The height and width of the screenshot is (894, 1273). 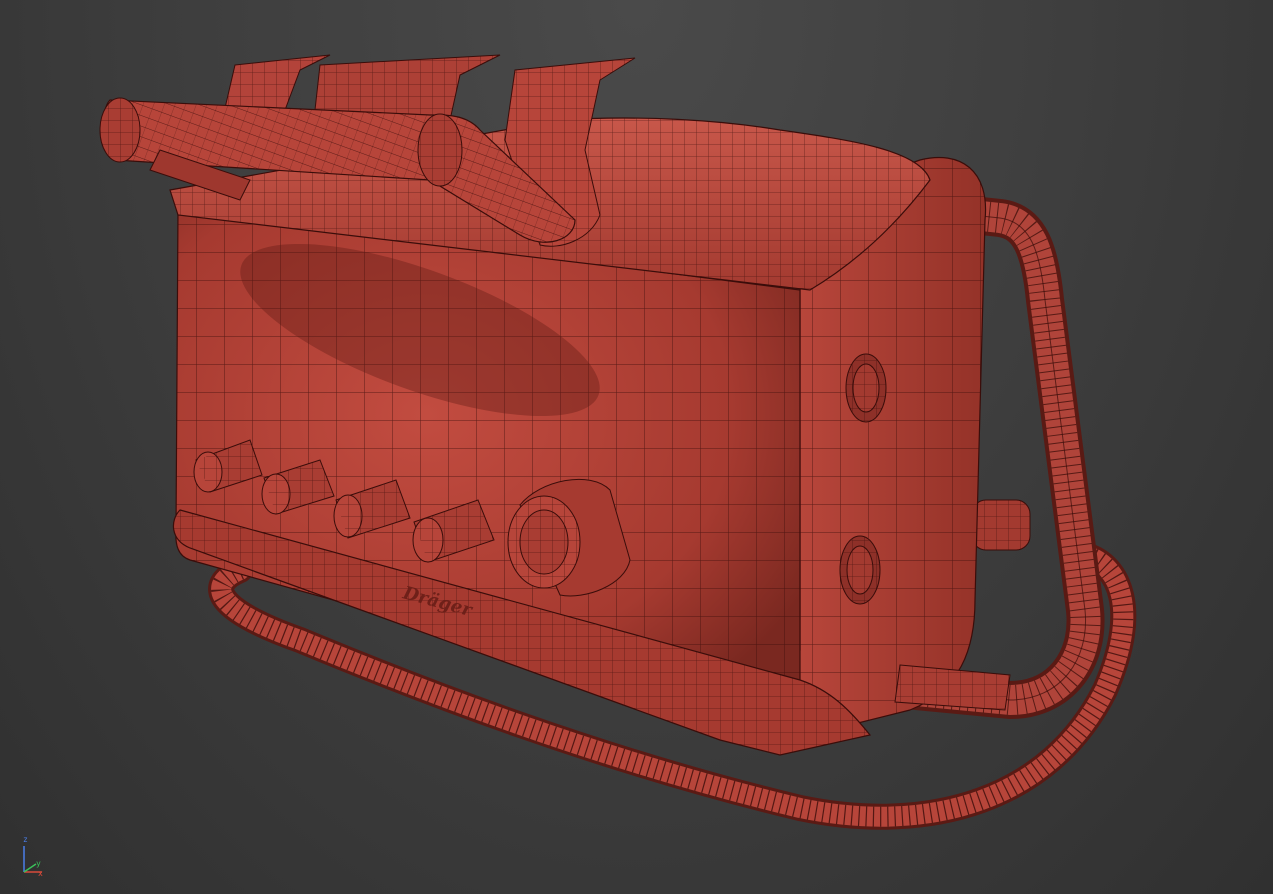 I want to click on axis-x-label: x, so click(x=40, y=873).